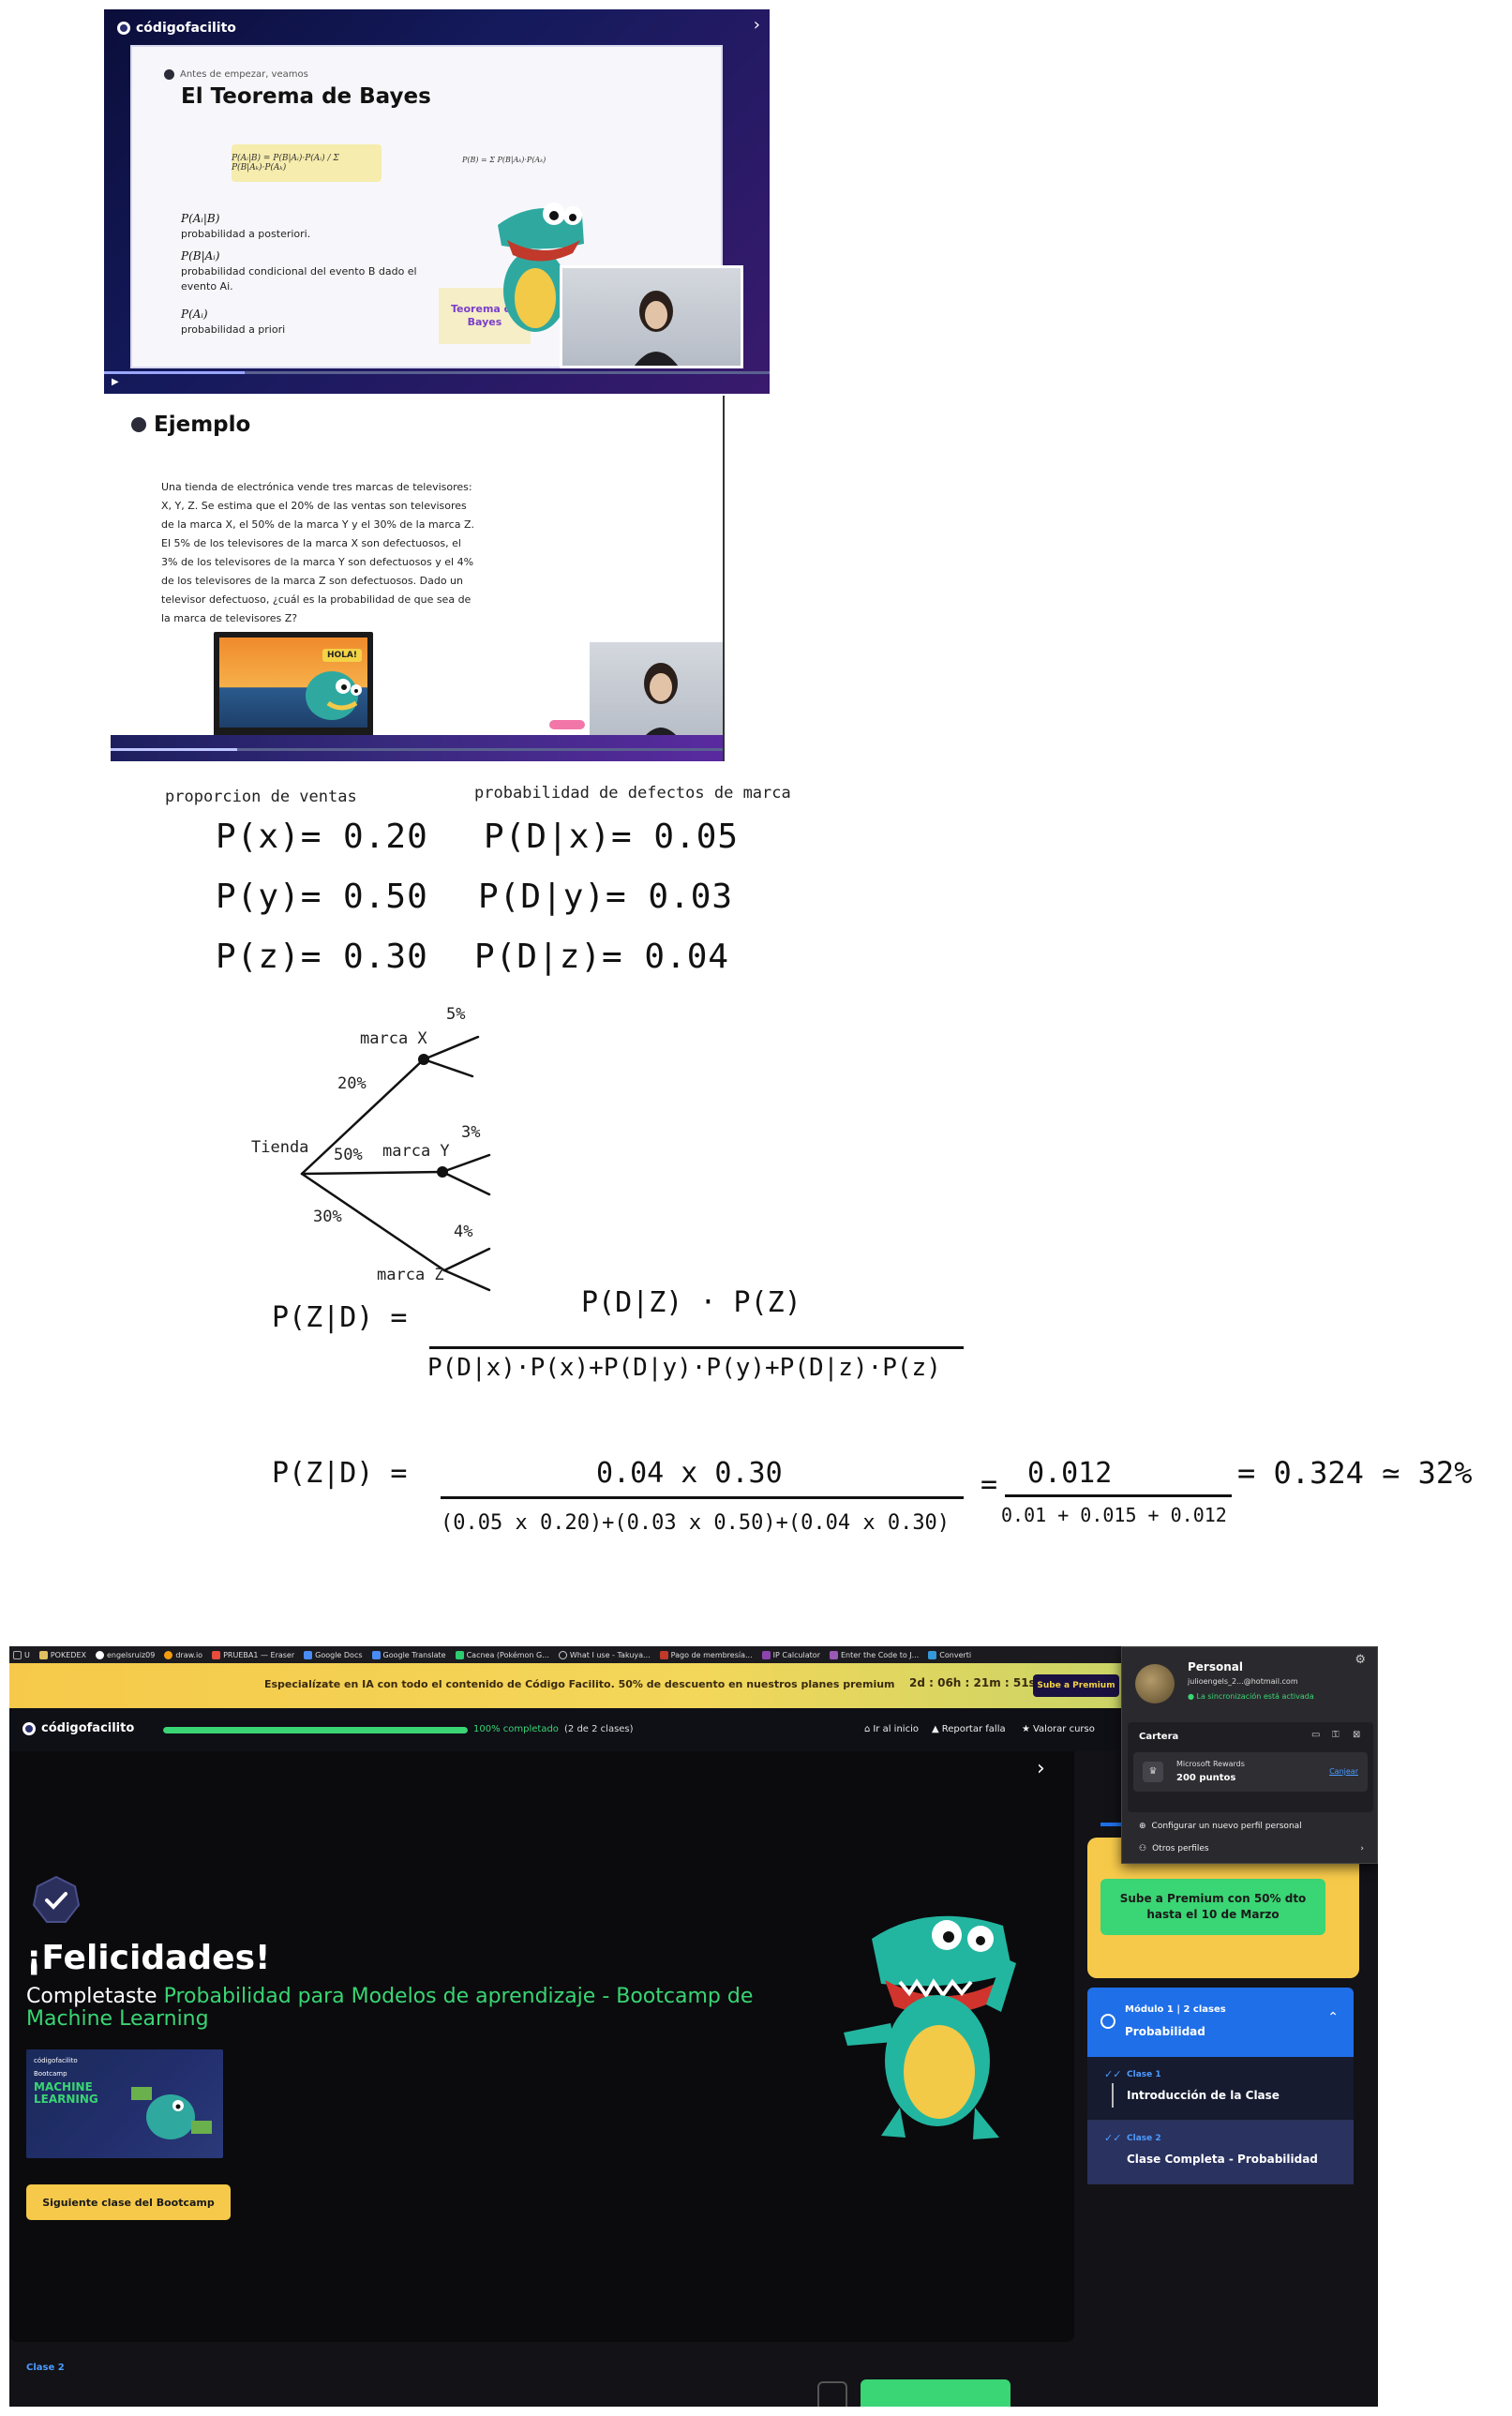  What do you see at coordinates (1336, 1735) in the screenshot?
I see `key-icon: ⚿` at bounding box center [1336, 1735].